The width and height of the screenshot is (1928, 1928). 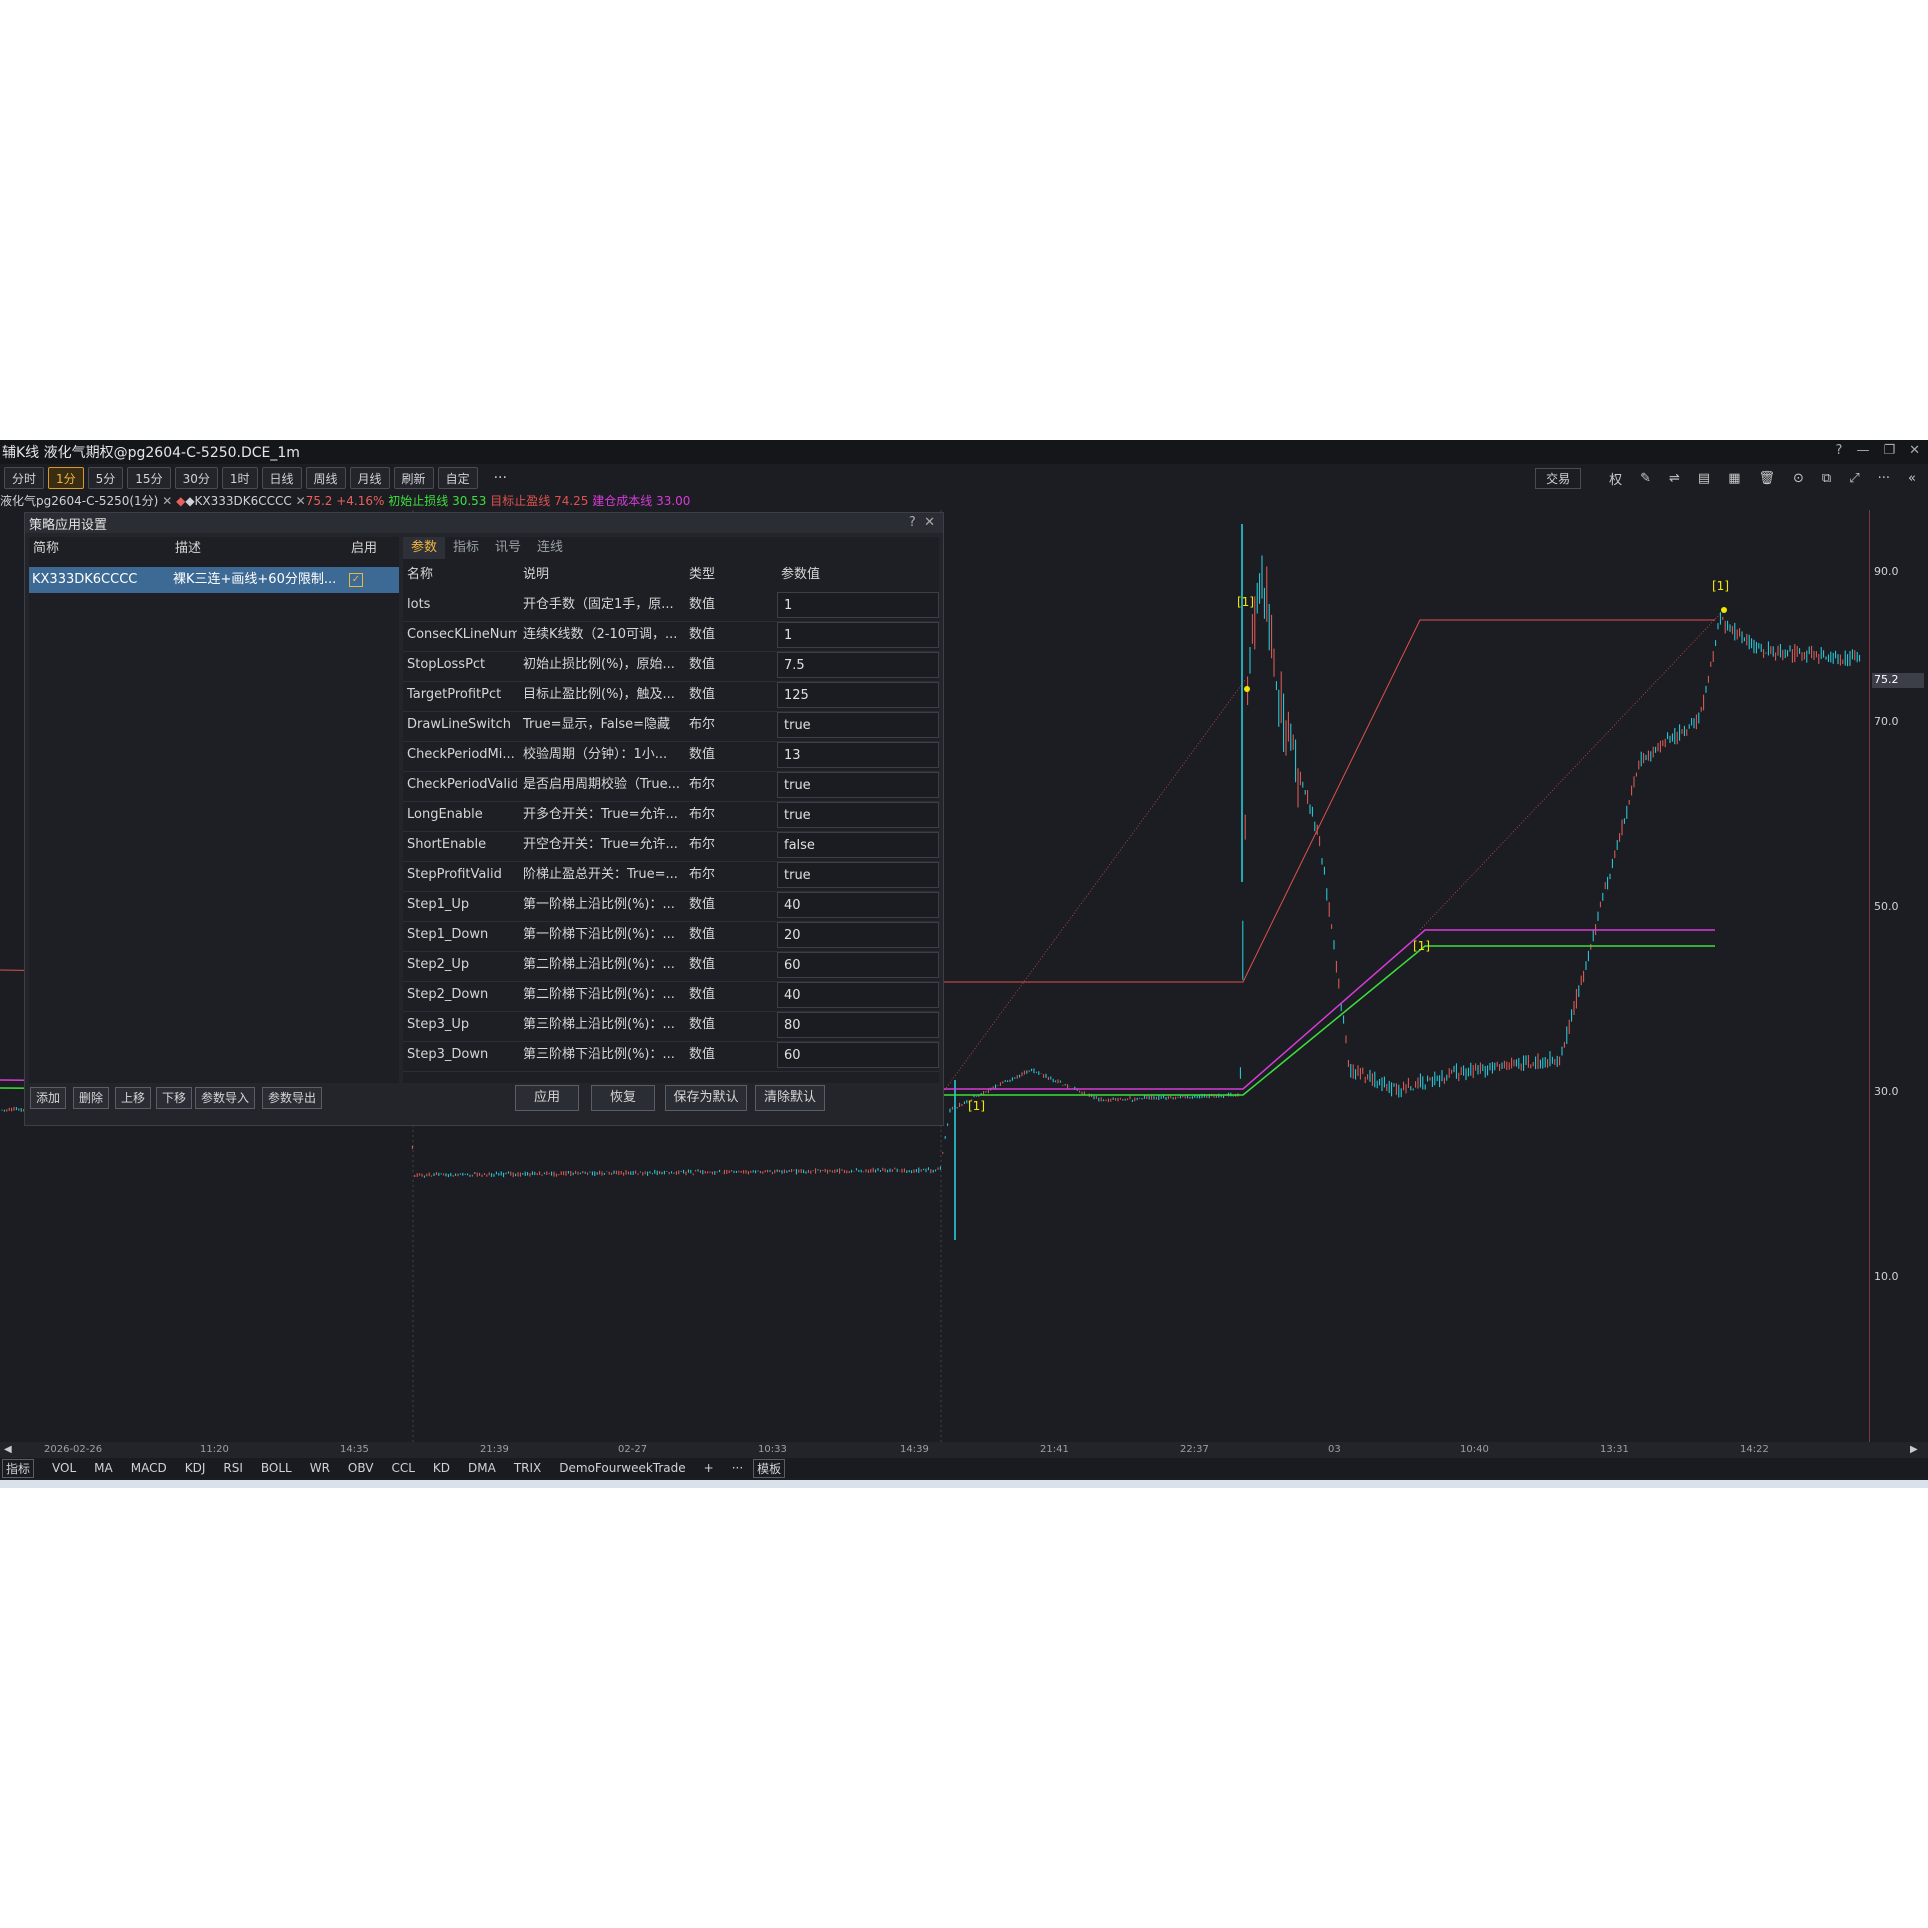 I want to click on period-1h-button: 1时, so click(x=239, y=478).